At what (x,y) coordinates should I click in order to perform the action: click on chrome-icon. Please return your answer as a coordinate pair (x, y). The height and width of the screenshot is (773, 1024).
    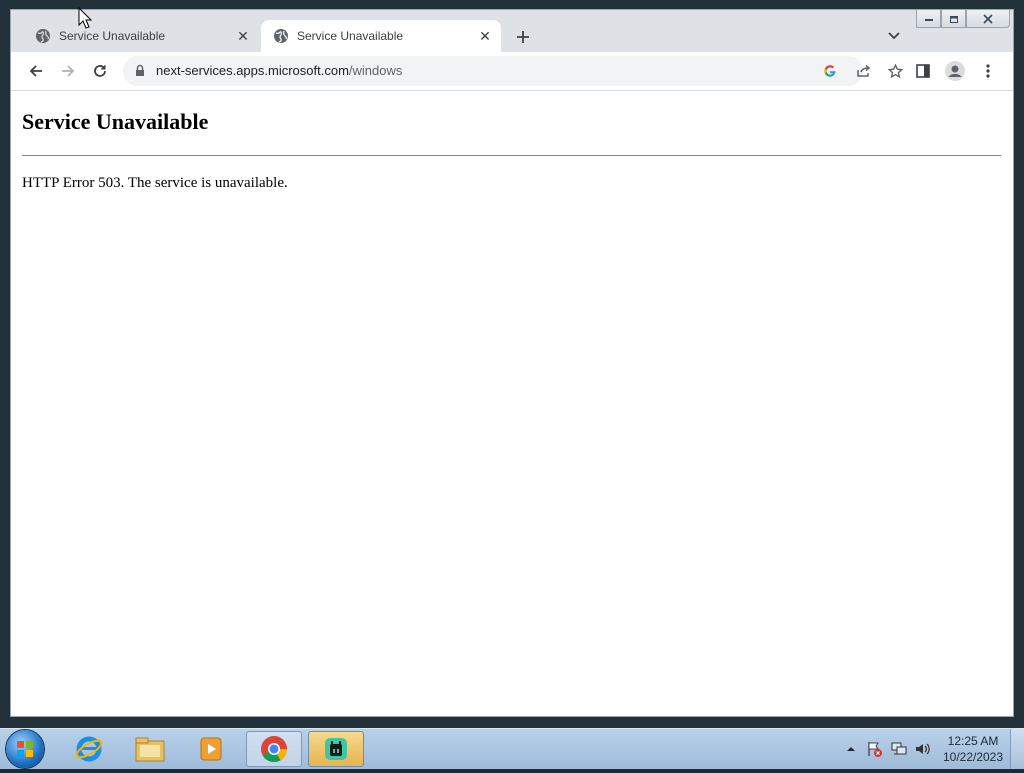
    Looking at the image, I should click on (274, 749).